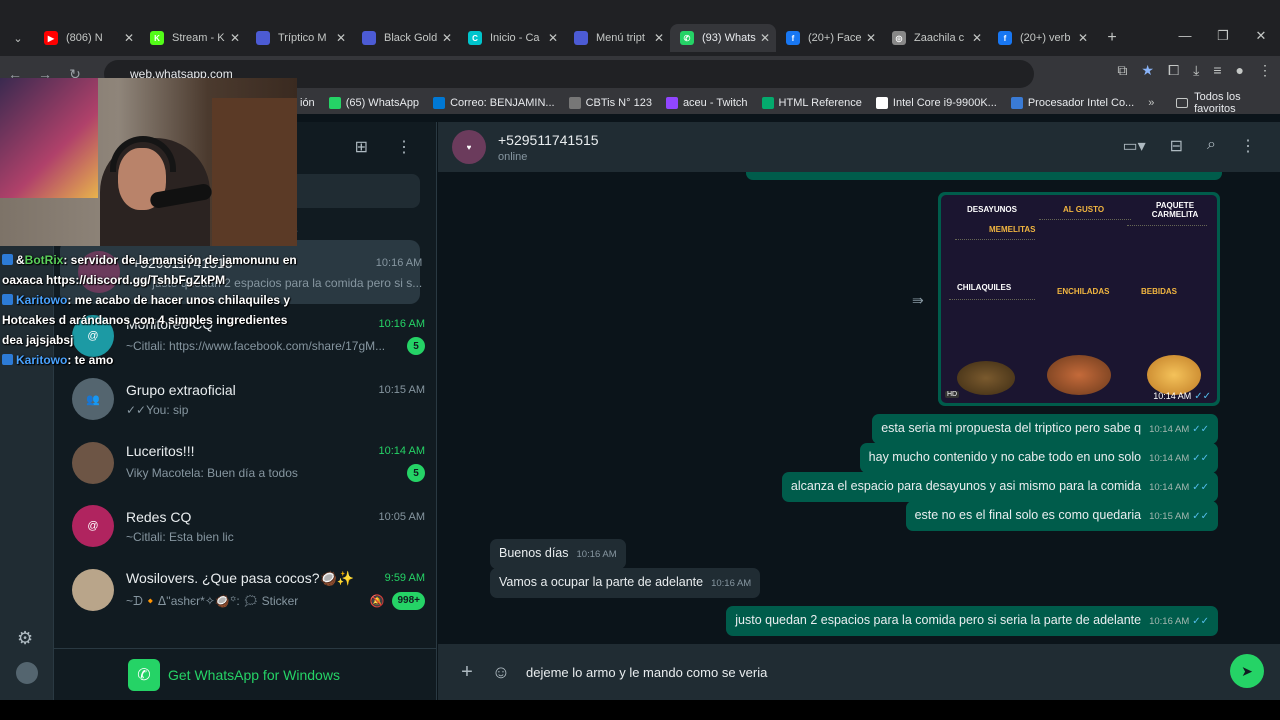 This screenshot has width=1280, height=720. Describe the element at coordinates (1173, 70) in the screenshot. I see `extensions-icon: ⧠` at that location.